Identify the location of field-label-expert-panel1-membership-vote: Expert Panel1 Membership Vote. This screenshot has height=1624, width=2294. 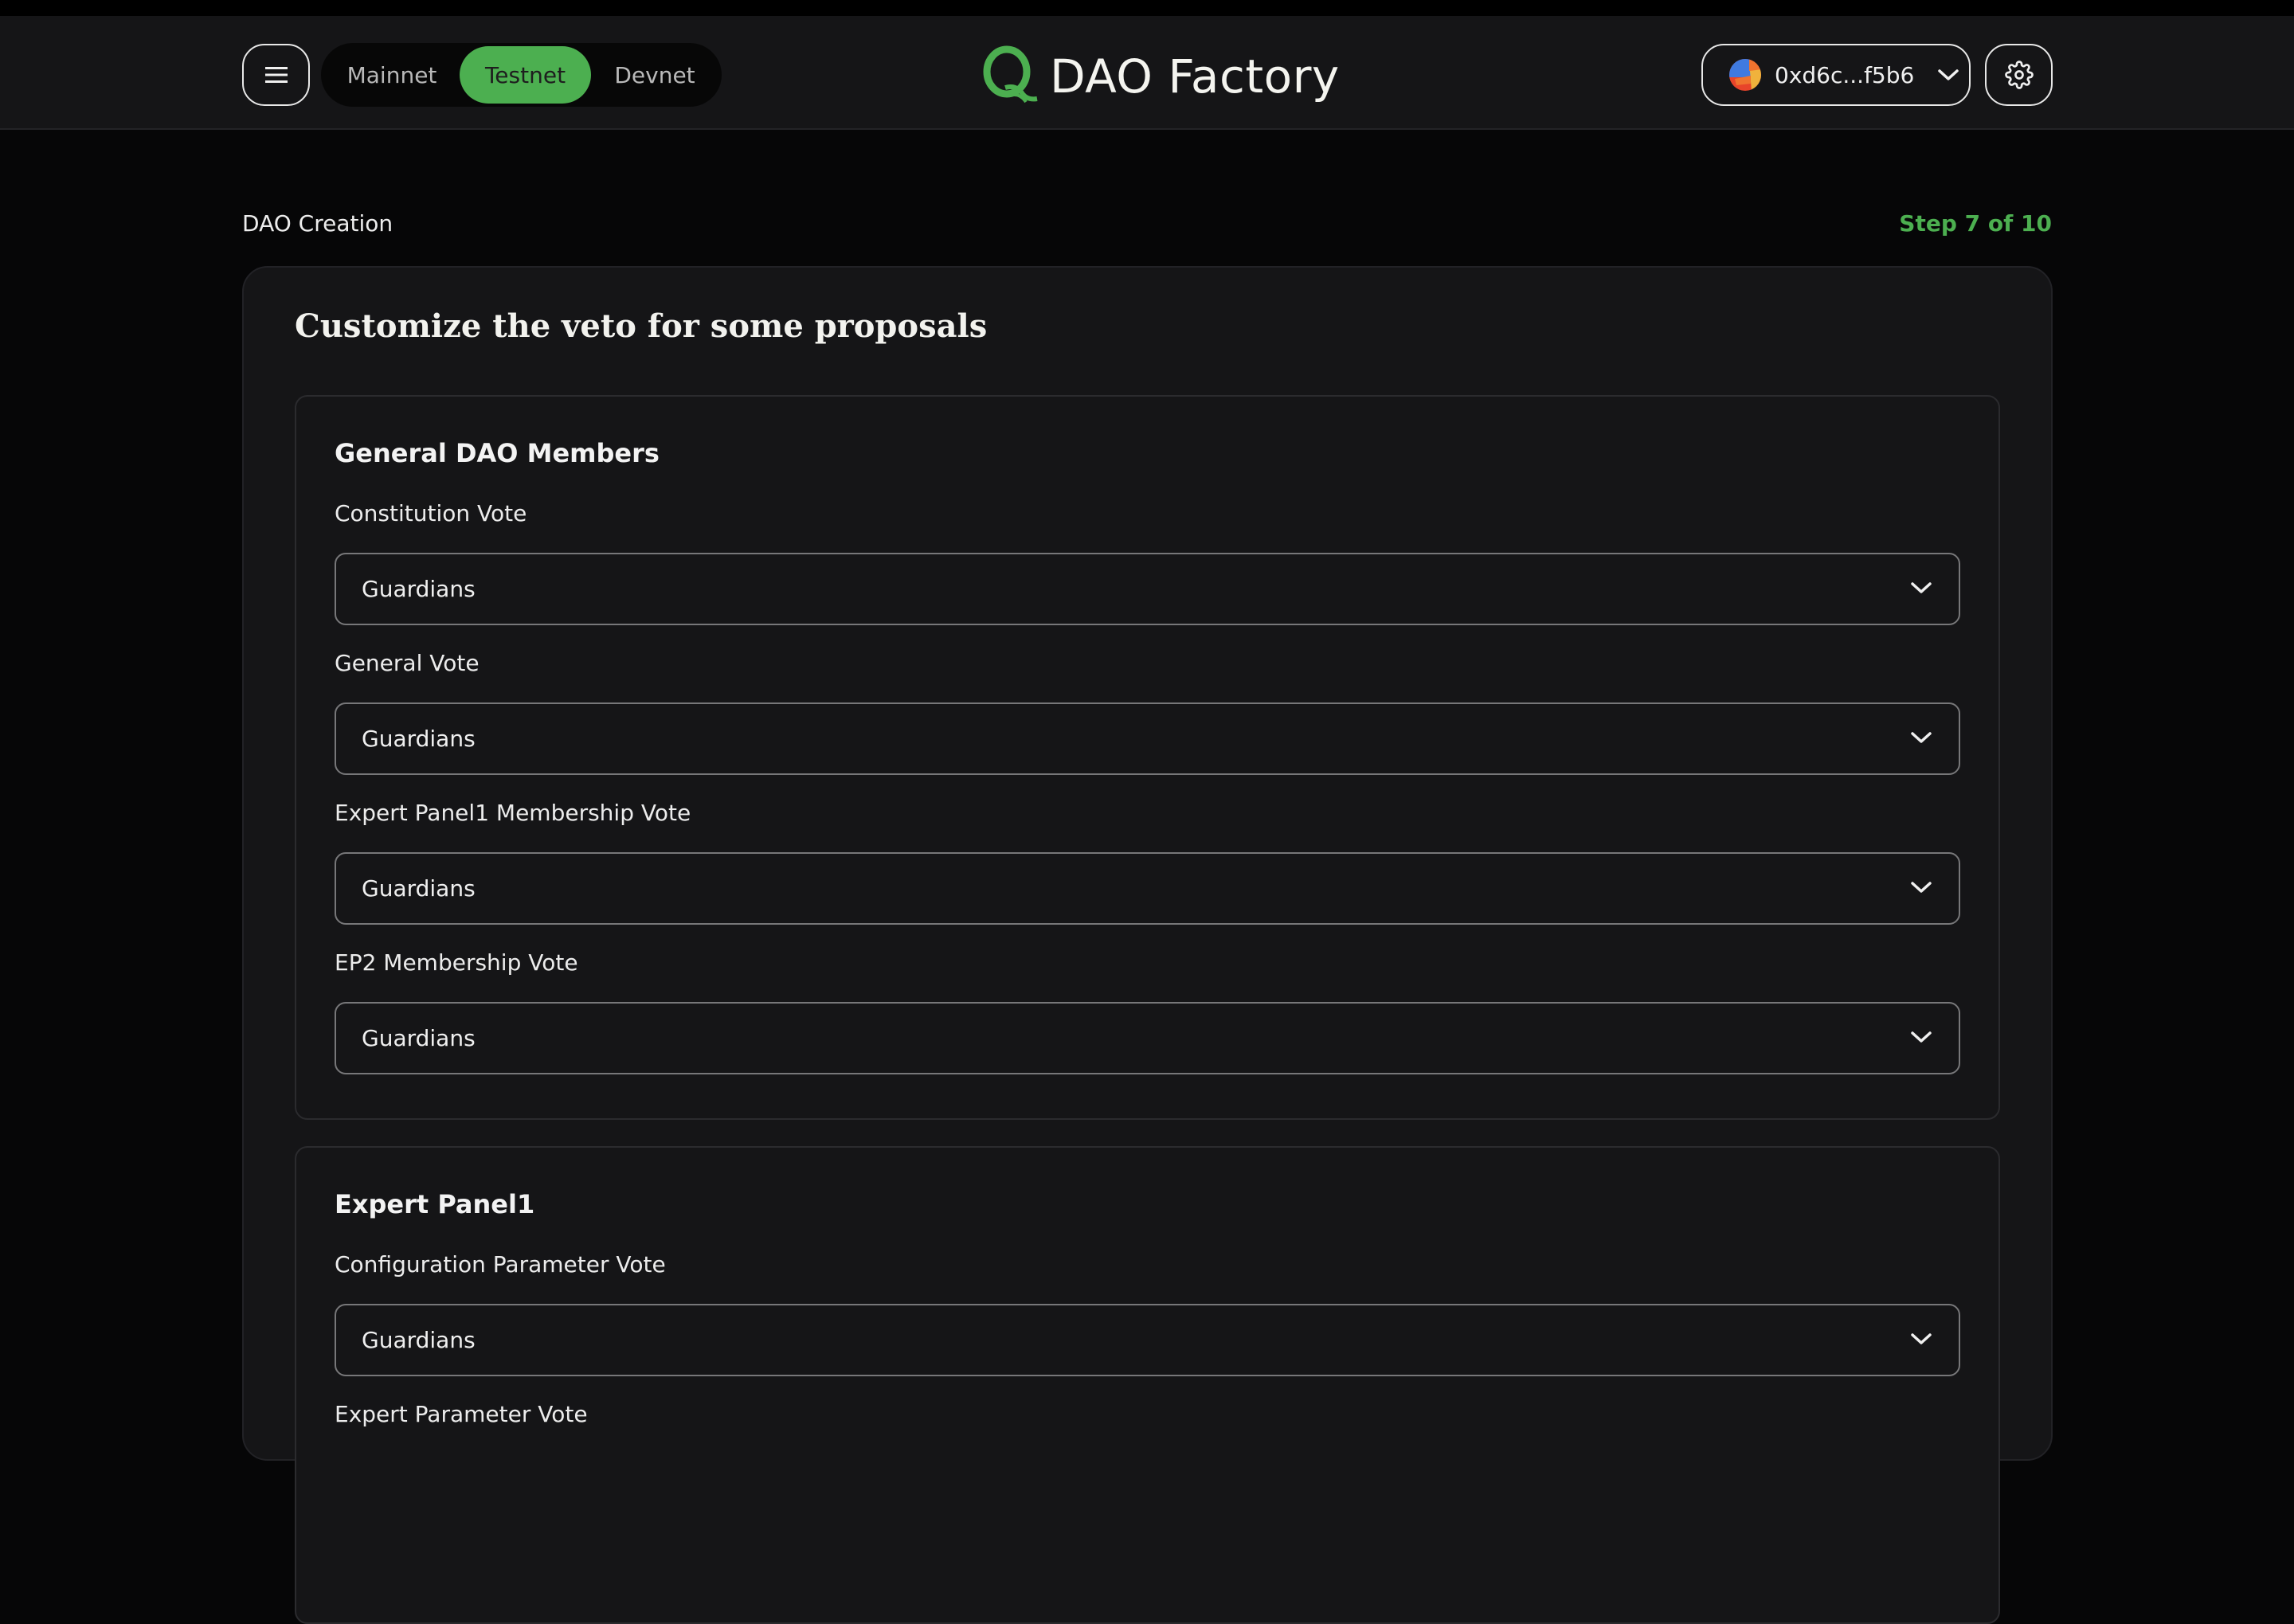
(513, 813).